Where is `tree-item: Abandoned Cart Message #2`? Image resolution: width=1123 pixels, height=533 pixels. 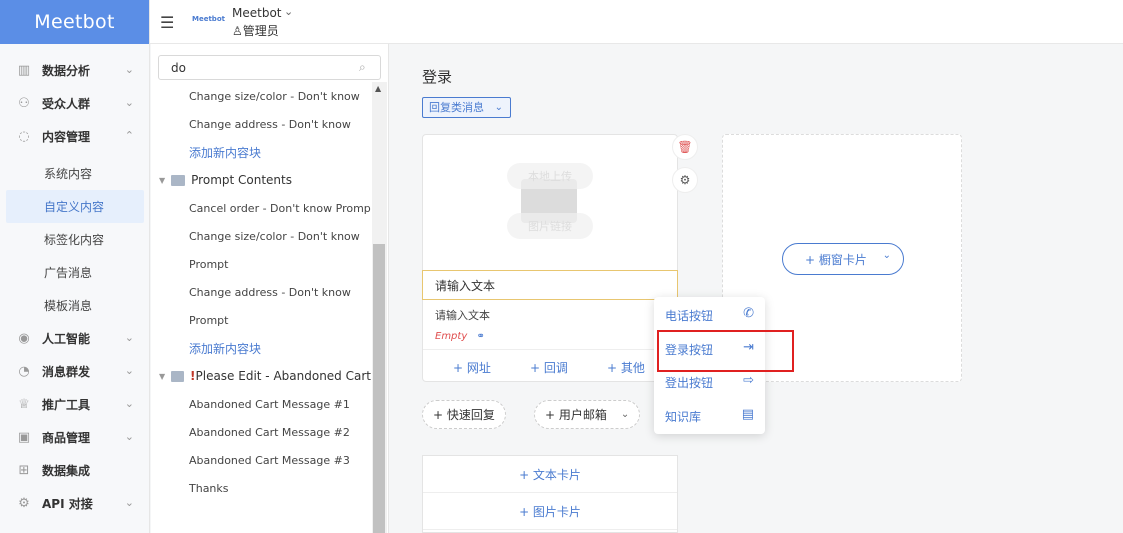
tree-item: Abandoned Cart Message #2 is located at coordinates (261, 432).